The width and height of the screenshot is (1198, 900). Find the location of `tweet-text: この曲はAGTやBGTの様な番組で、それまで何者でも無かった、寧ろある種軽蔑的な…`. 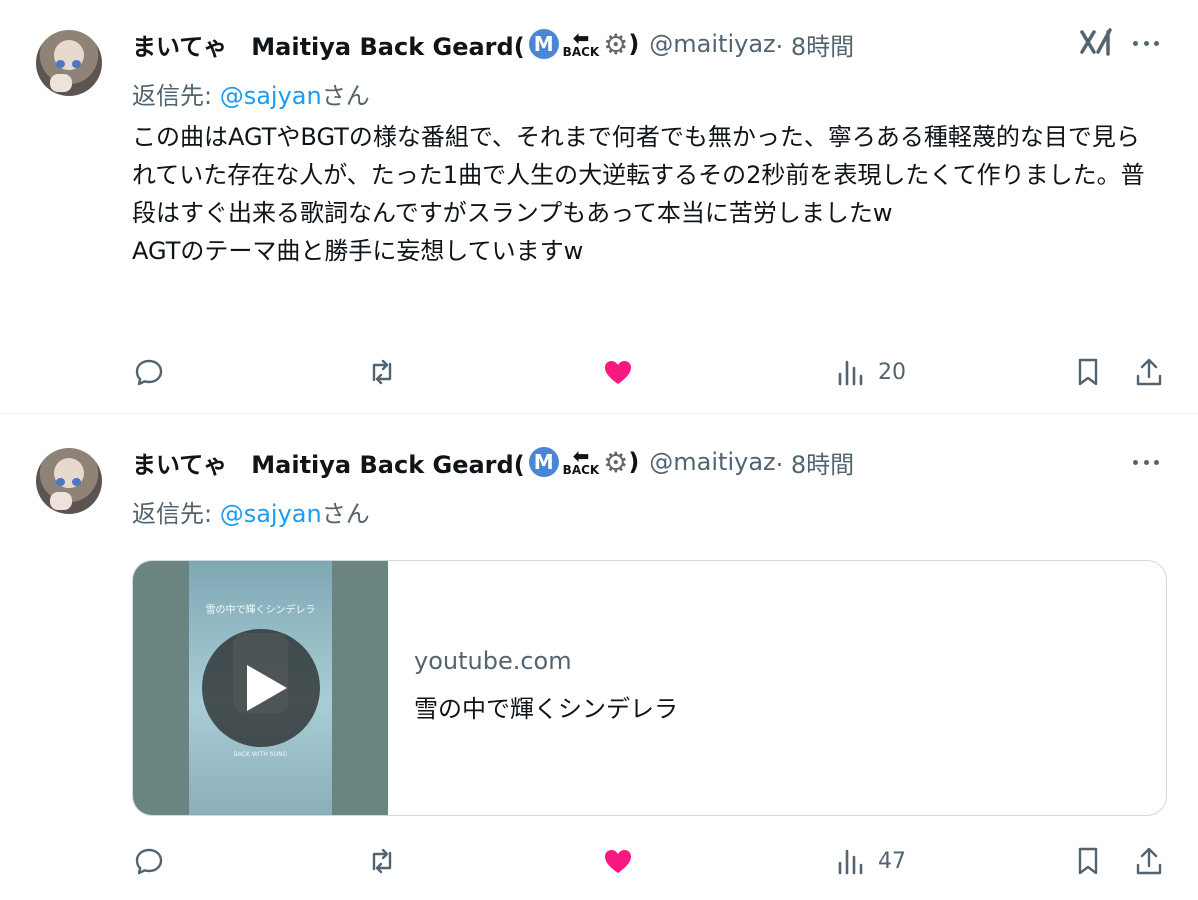

tweet-text: この曲はAGTやBGTの様な番組で、それまで何者でも無かった、寧ろある種軽蔑的な… is located at coordinates (638, 194).